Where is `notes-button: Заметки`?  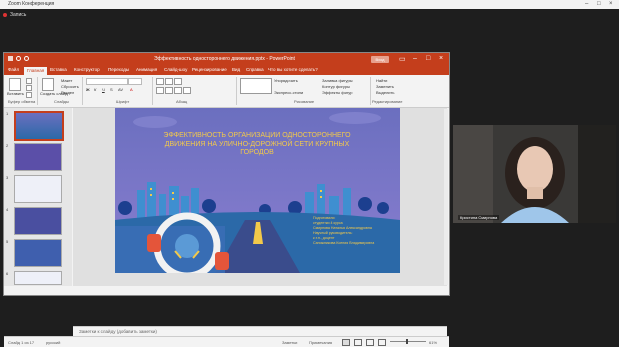 notes-button: Заметки is located at coordinates (289, 342).